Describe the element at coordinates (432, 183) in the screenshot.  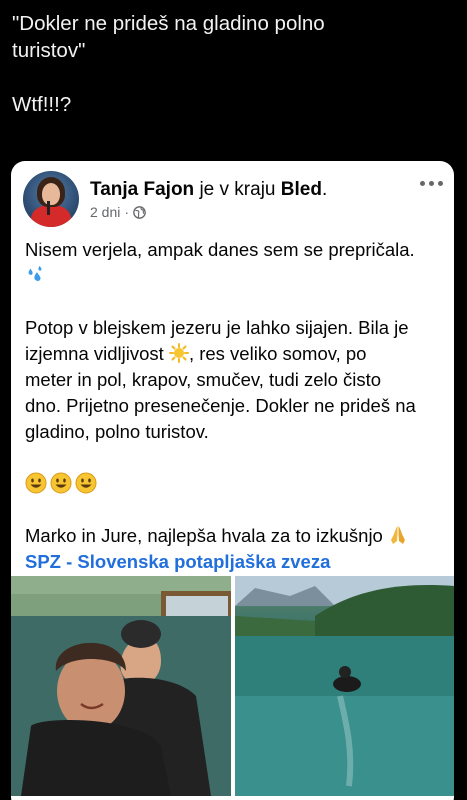
I see `more-options-icon` at that location.